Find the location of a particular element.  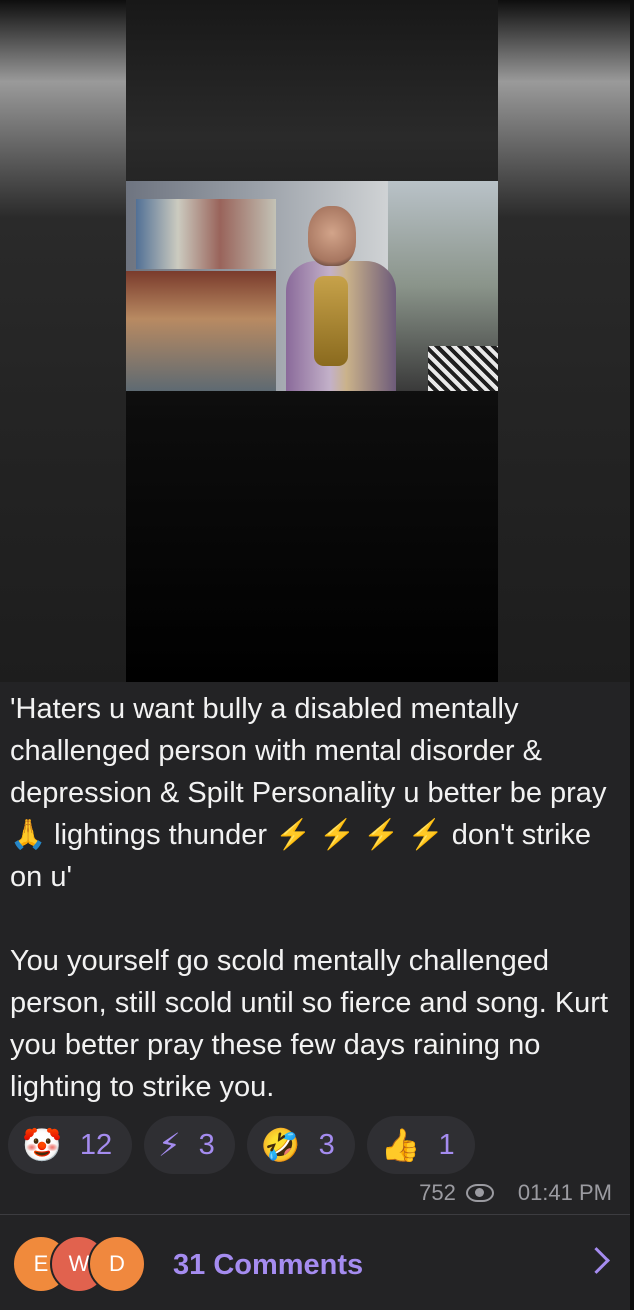

view-count: 752 is located at coordinates (437, 1192).